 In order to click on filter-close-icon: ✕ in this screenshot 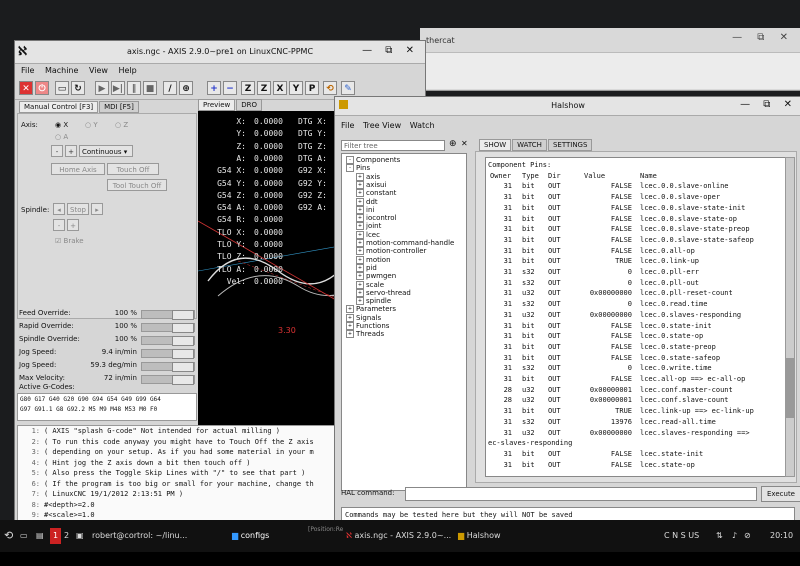, I will do `click(464, 143)`.